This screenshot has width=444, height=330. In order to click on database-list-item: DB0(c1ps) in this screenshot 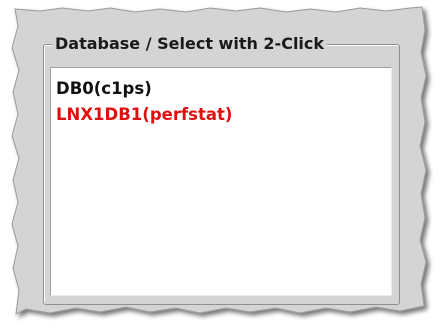, I will do `click(221, 91)`.